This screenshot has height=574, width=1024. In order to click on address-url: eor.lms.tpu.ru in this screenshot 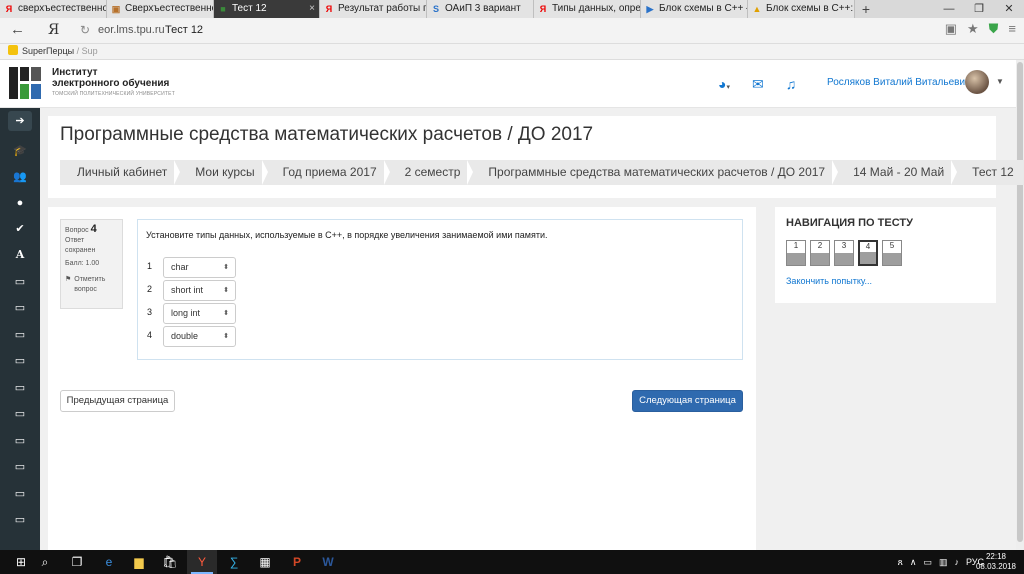, I will do `click(131, 30)`.